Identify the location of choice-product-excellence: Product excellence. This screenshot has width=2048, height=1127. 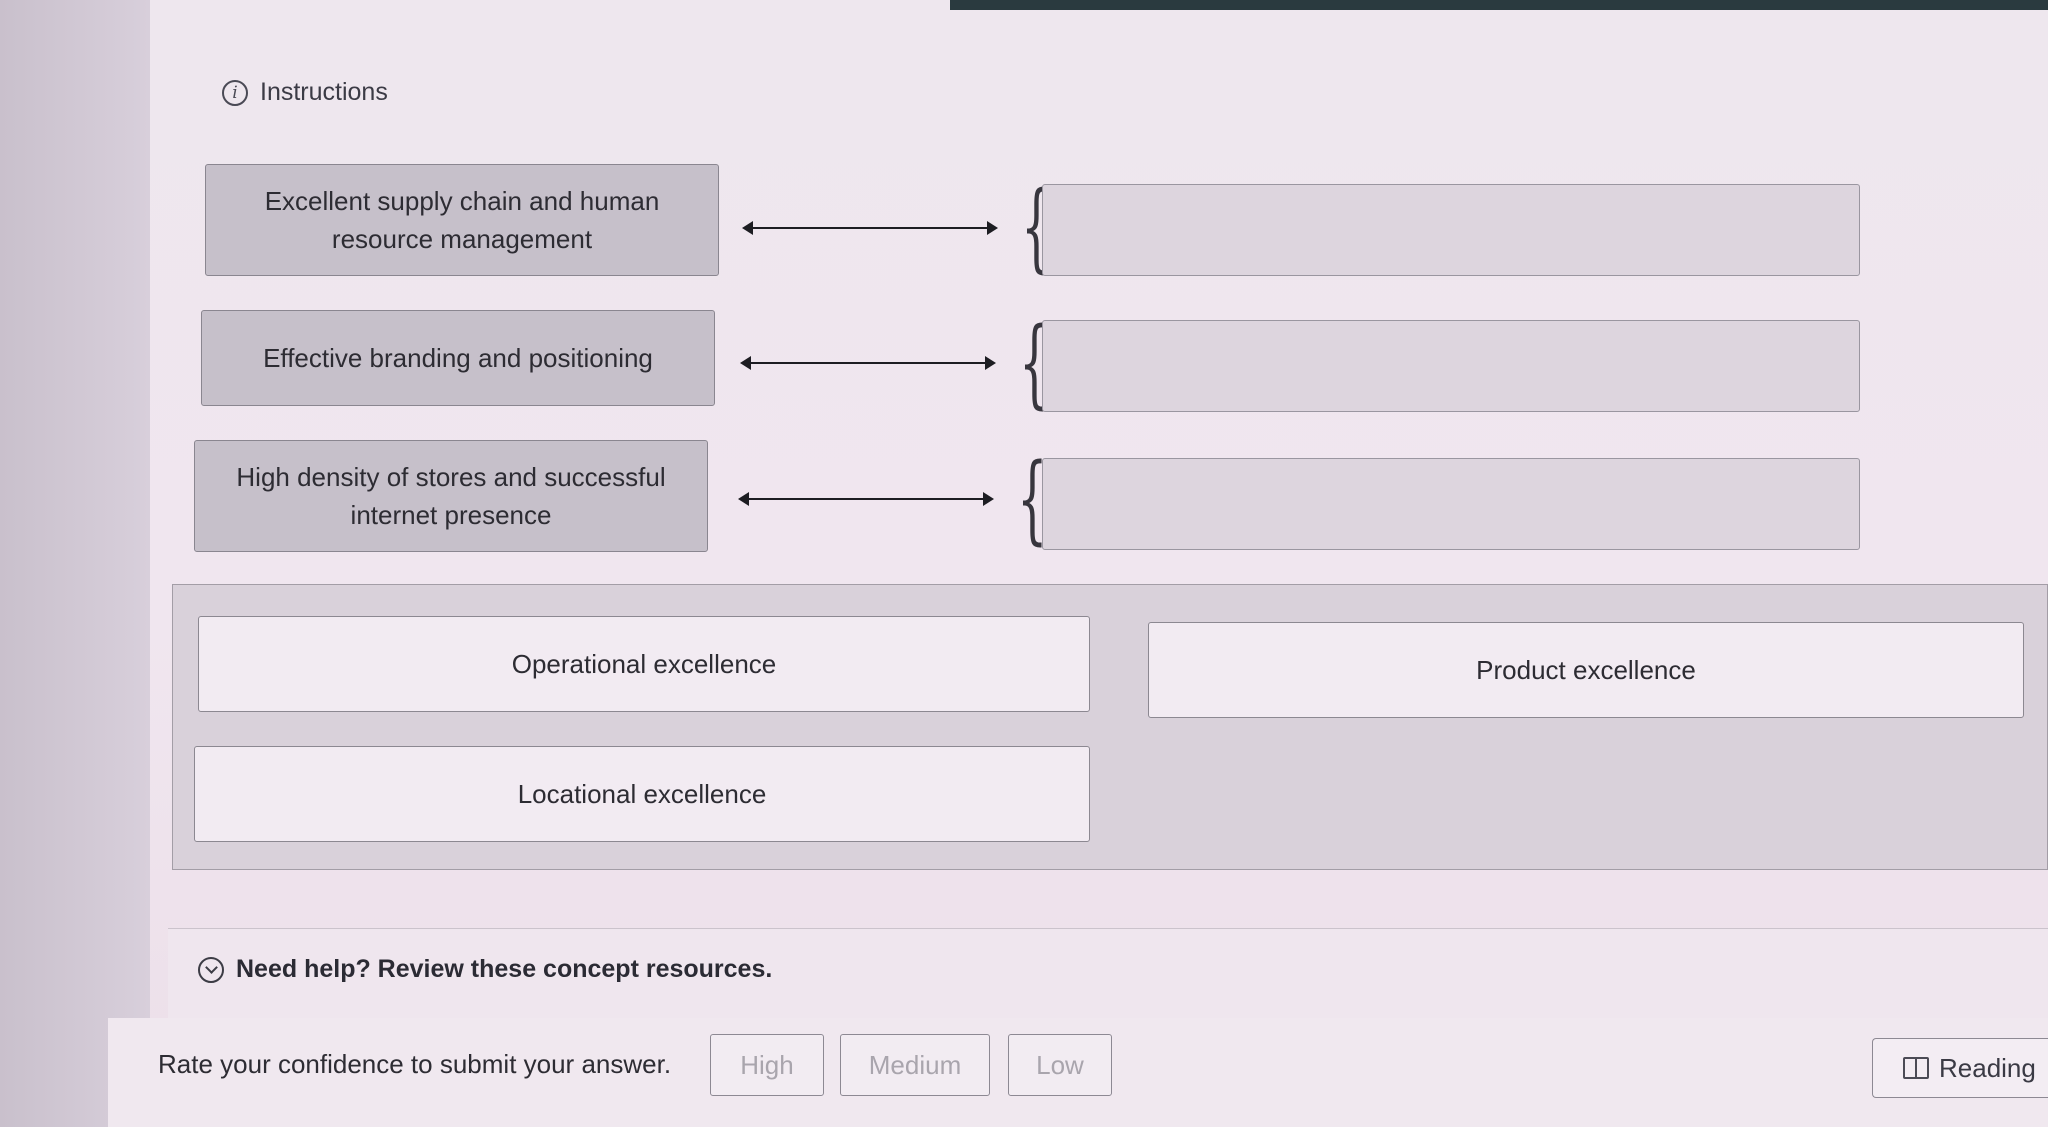
(1586, 670).